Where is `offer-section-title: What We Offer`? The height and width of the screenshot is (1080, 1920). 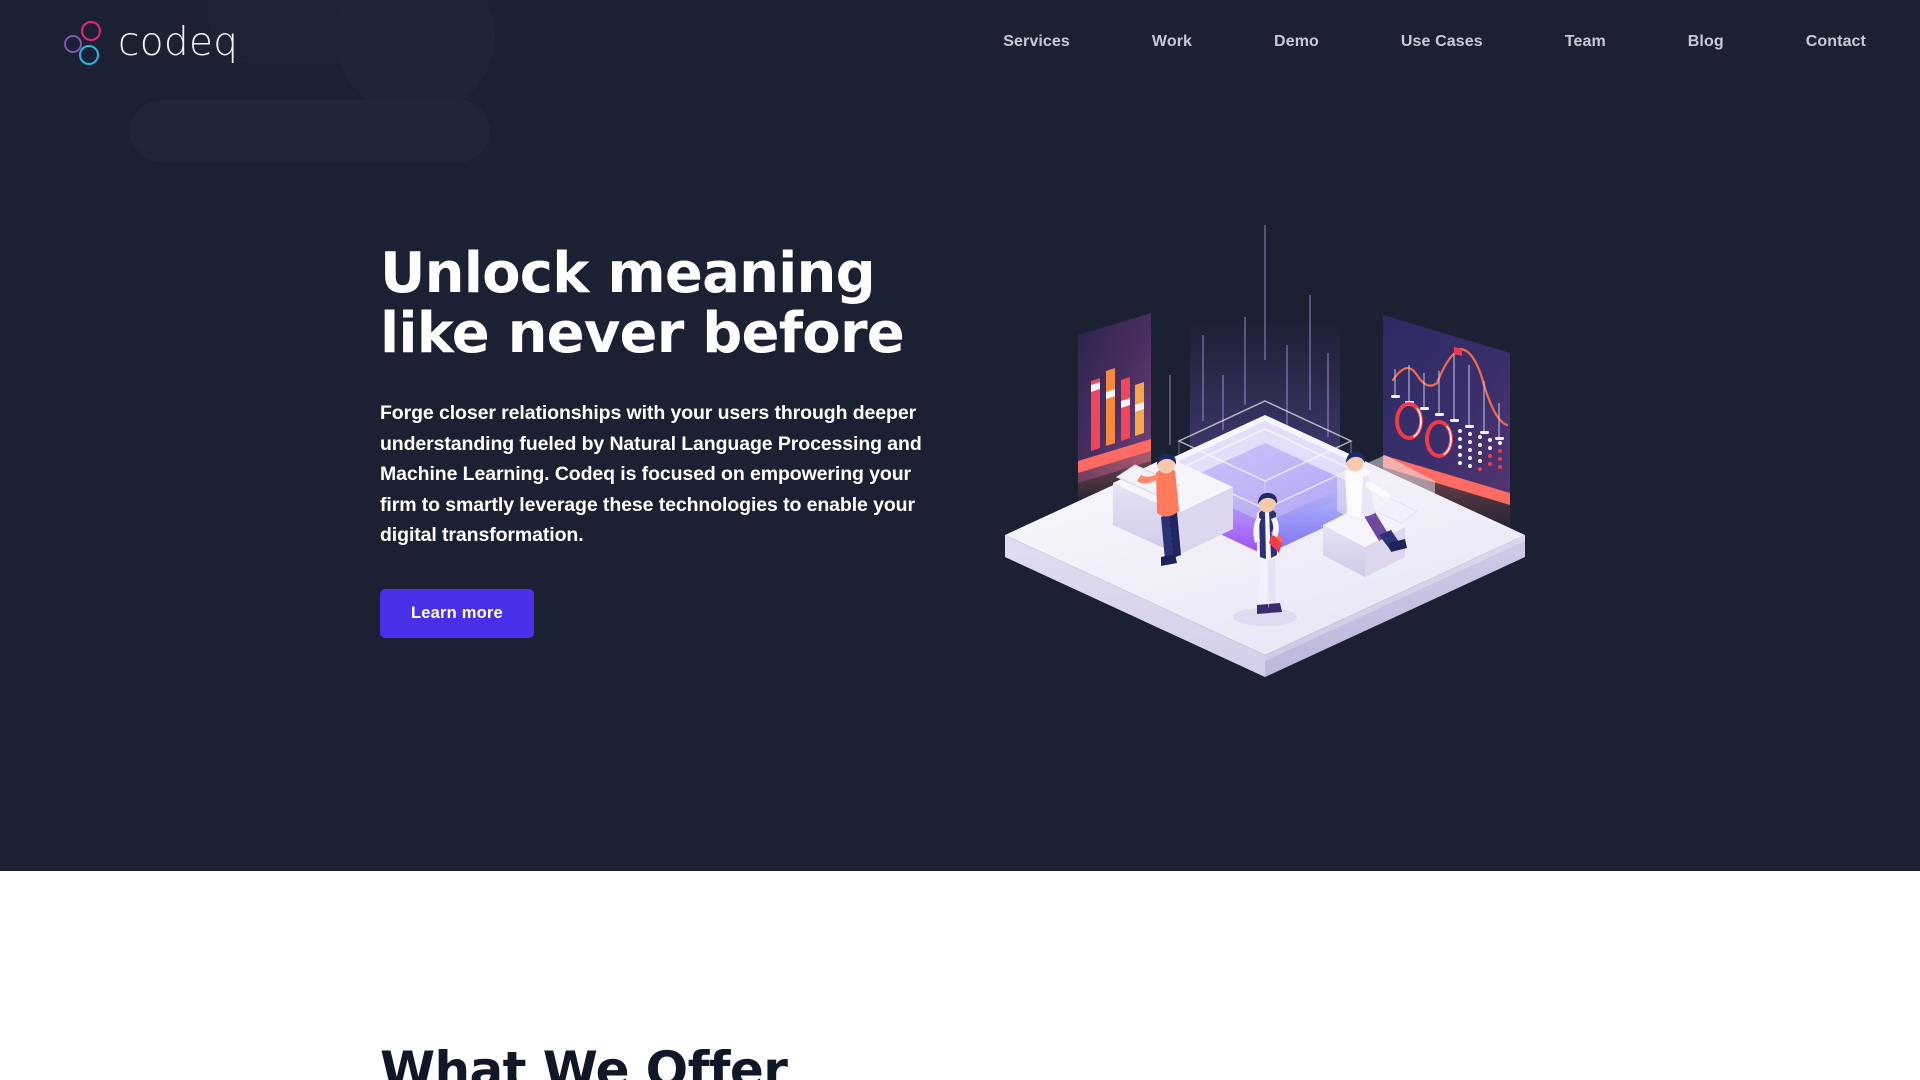 offer-section-title: What We Offer is located at coordinates (584, 1060).